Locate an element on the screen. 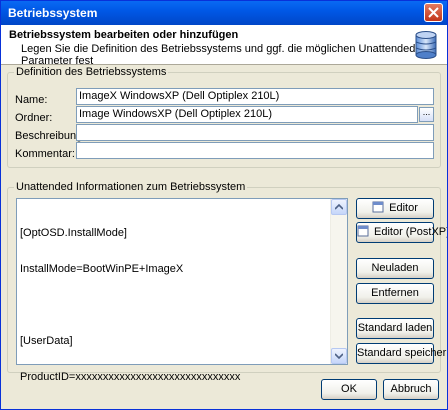  description-label: Beschreibung: is located at coordinates (50, 136).